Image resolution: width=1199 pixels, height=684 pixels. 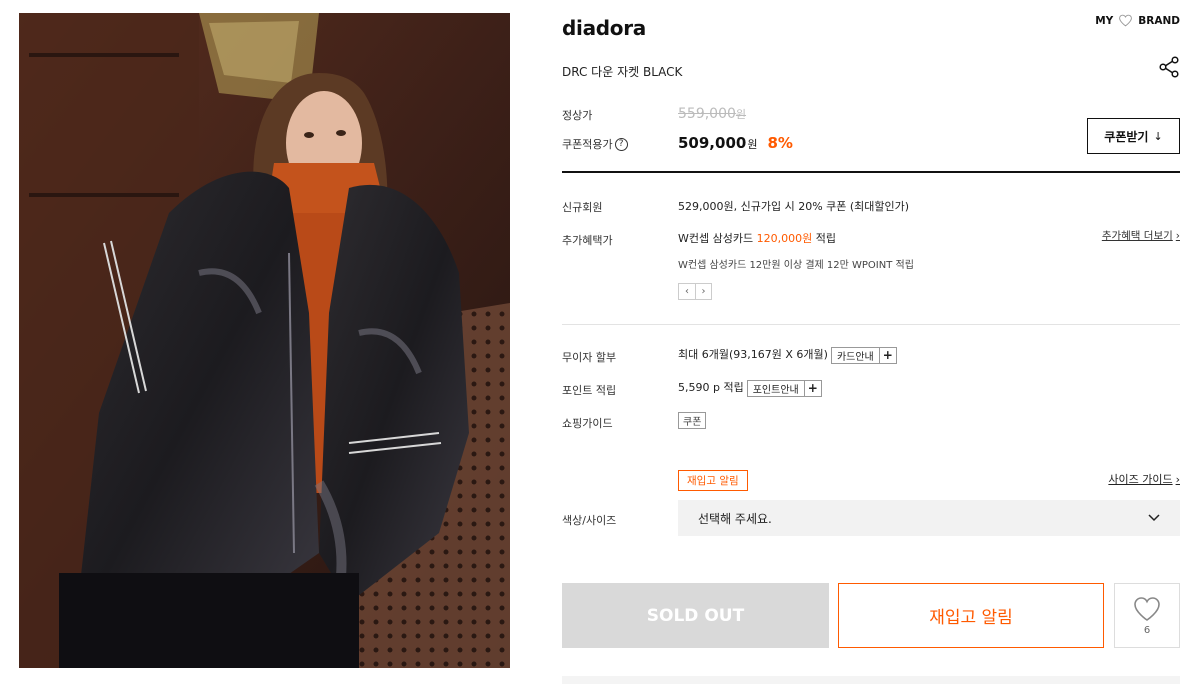 I want to click on restock-badge: 재입고 알림, so click(x=713, y=480).